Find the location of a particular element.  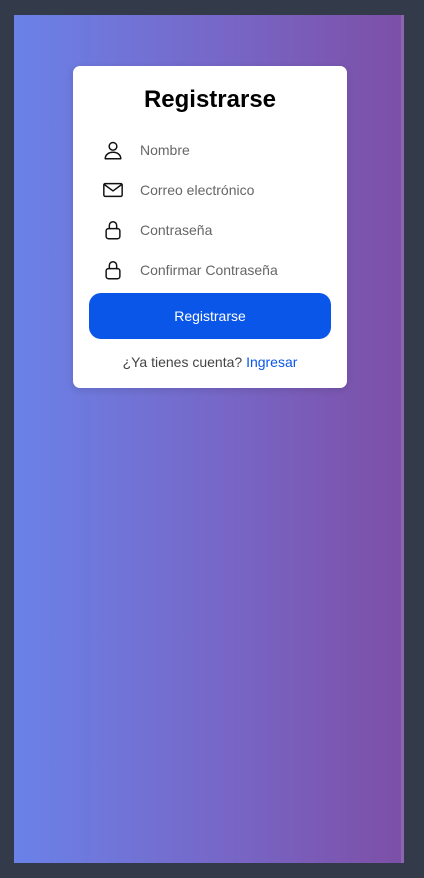

register-button: Registrarse is located at coordinates (210, 316).